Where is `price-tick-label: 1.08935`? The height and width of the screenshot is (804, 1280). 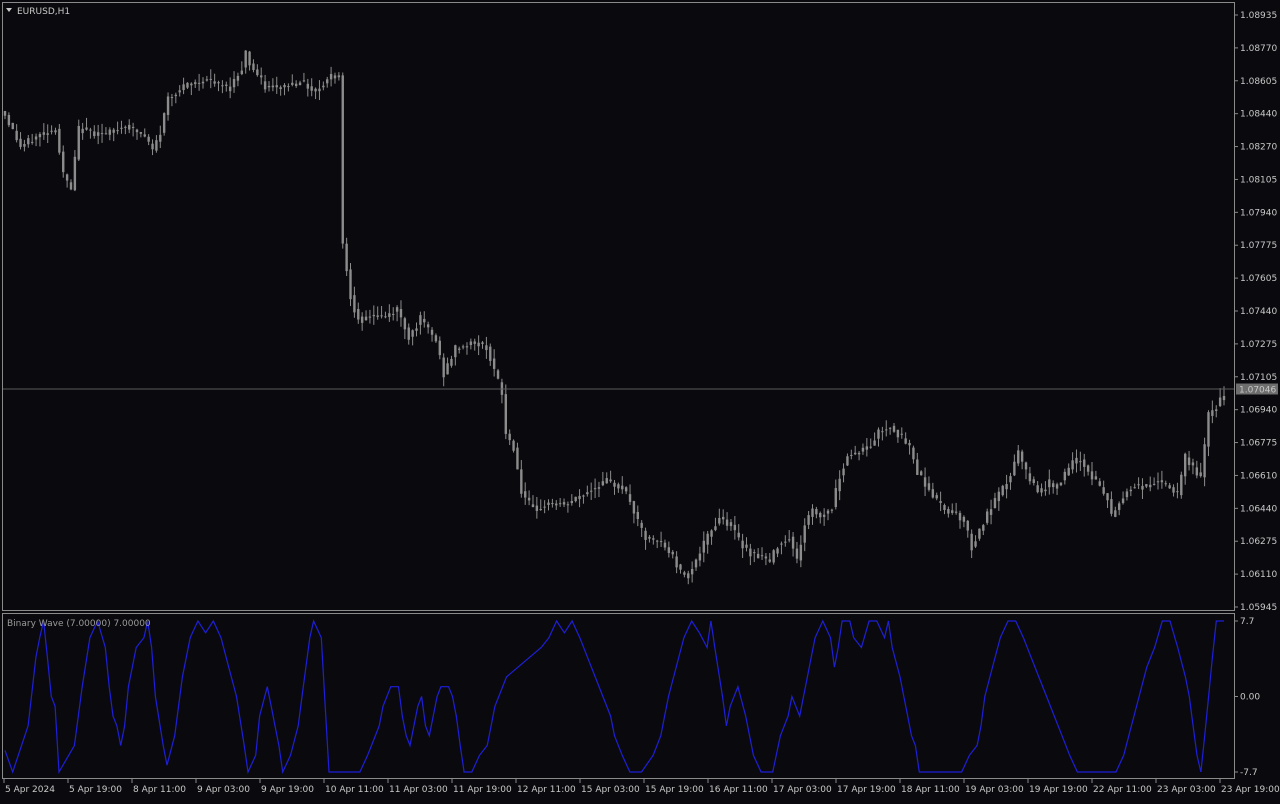
price-tick-label: 1.08935 is located at coordinates (1258, 16).